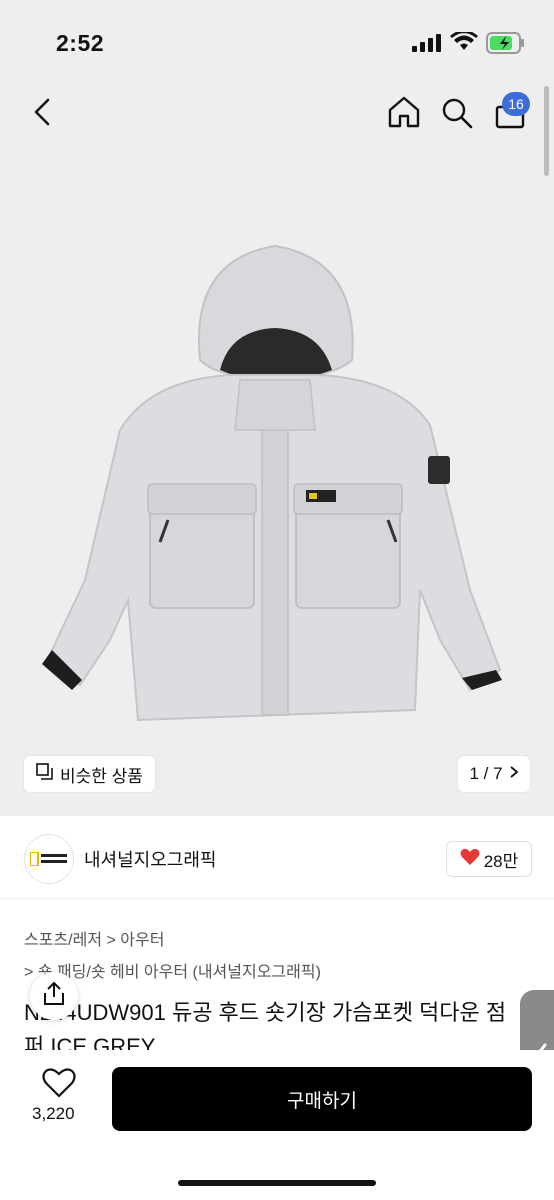 This screenshot has width=554, height=1200. I want to click on cart-badge: 16, so click(516, 104).